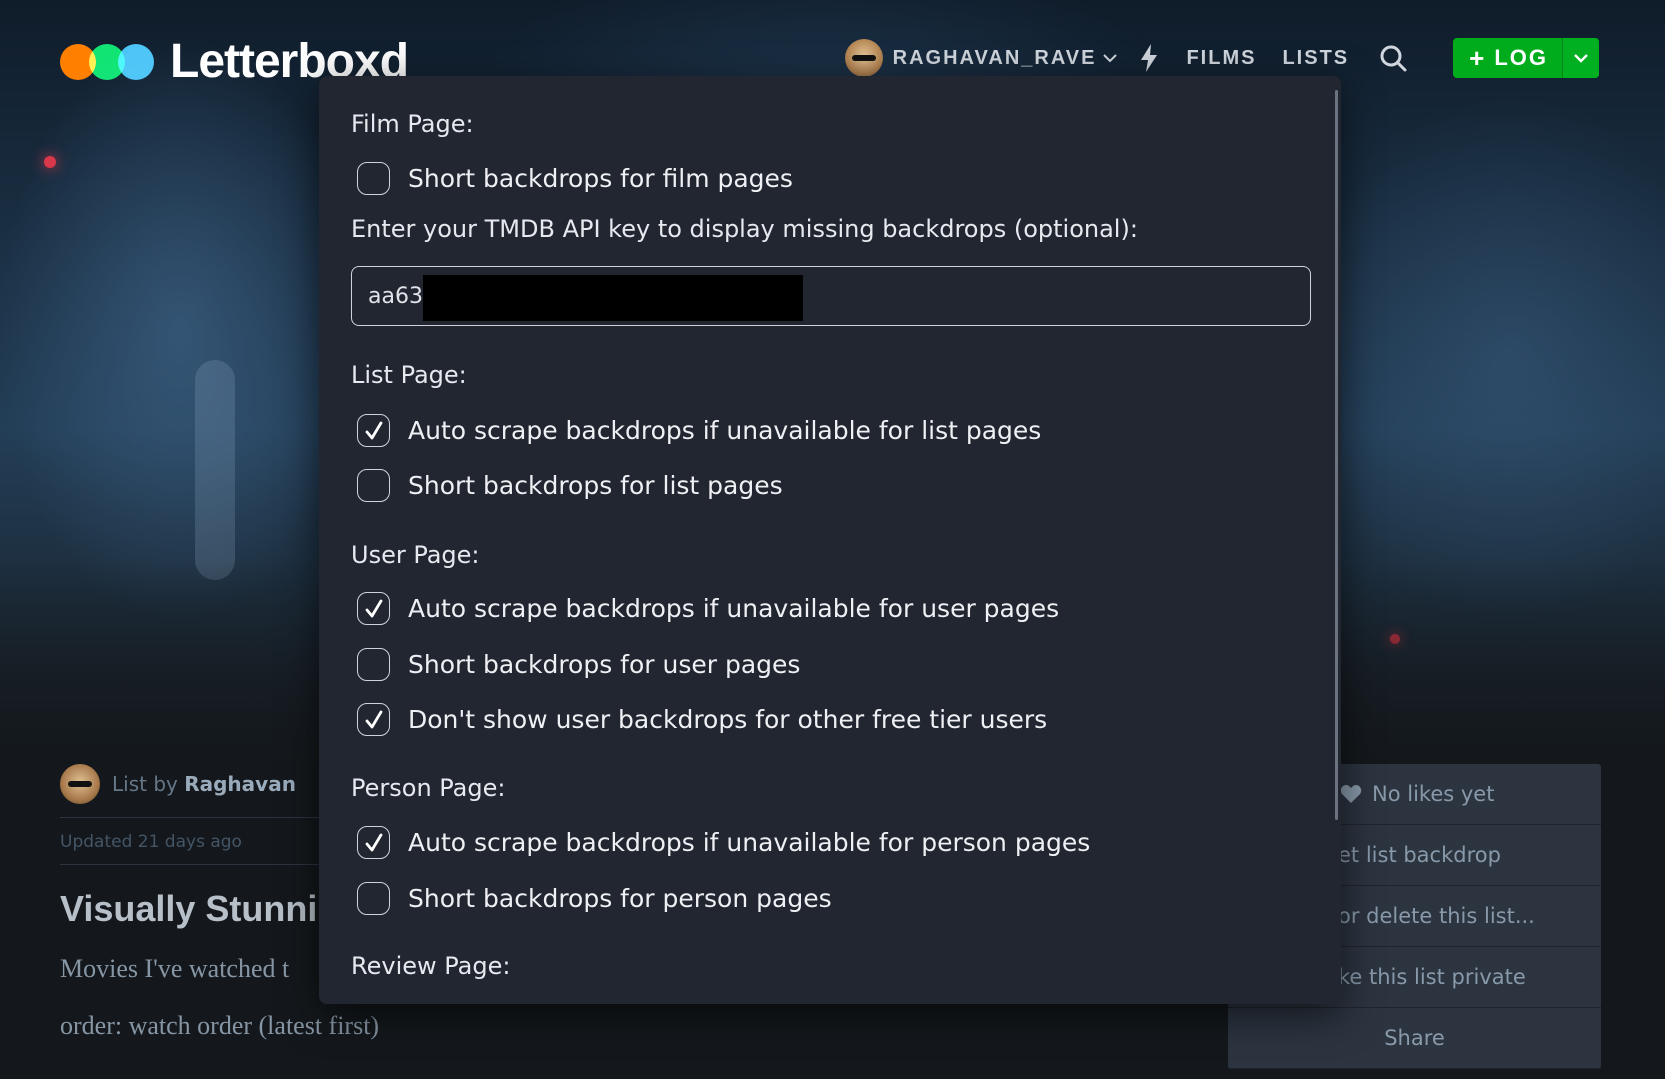 Image resolution: width=1665 pixels, height=1079 pixels. What do you see at coordinates (220, 1025) in the screenshot?
I see `list-description-line: order: watch order (latest first)` at bounding box center [220, 1025].